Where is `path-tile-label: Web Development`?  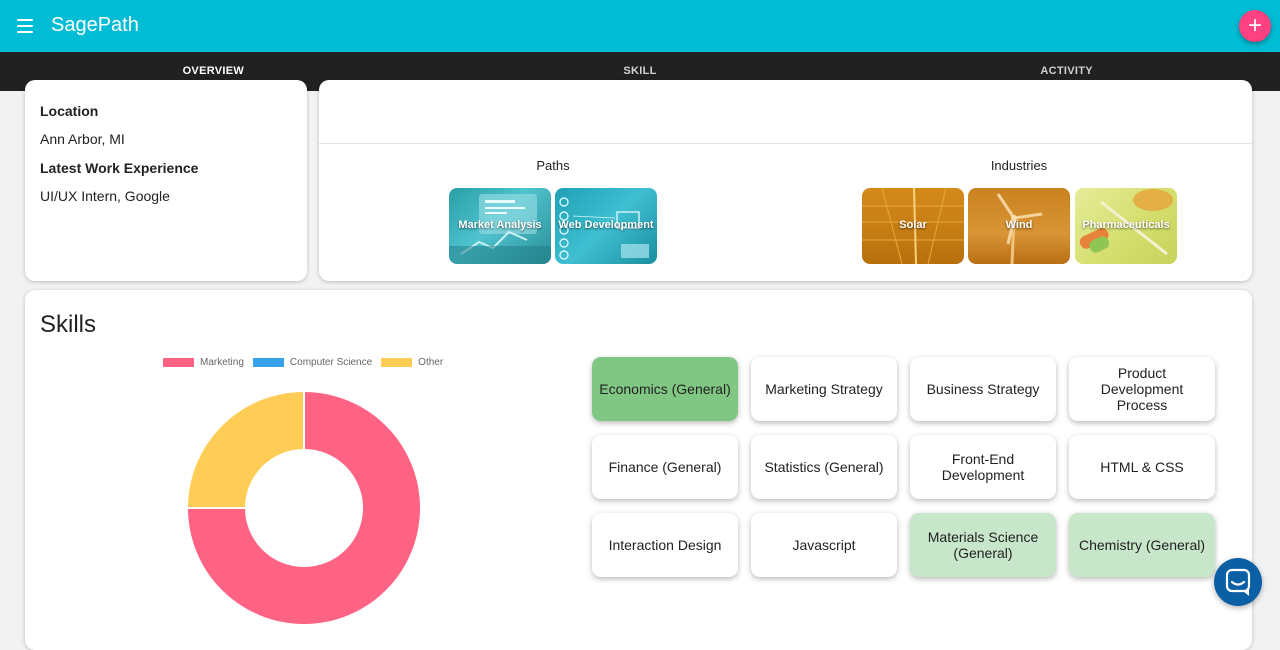 path-tile-label: Web Development is located at coordinates (606, 225).